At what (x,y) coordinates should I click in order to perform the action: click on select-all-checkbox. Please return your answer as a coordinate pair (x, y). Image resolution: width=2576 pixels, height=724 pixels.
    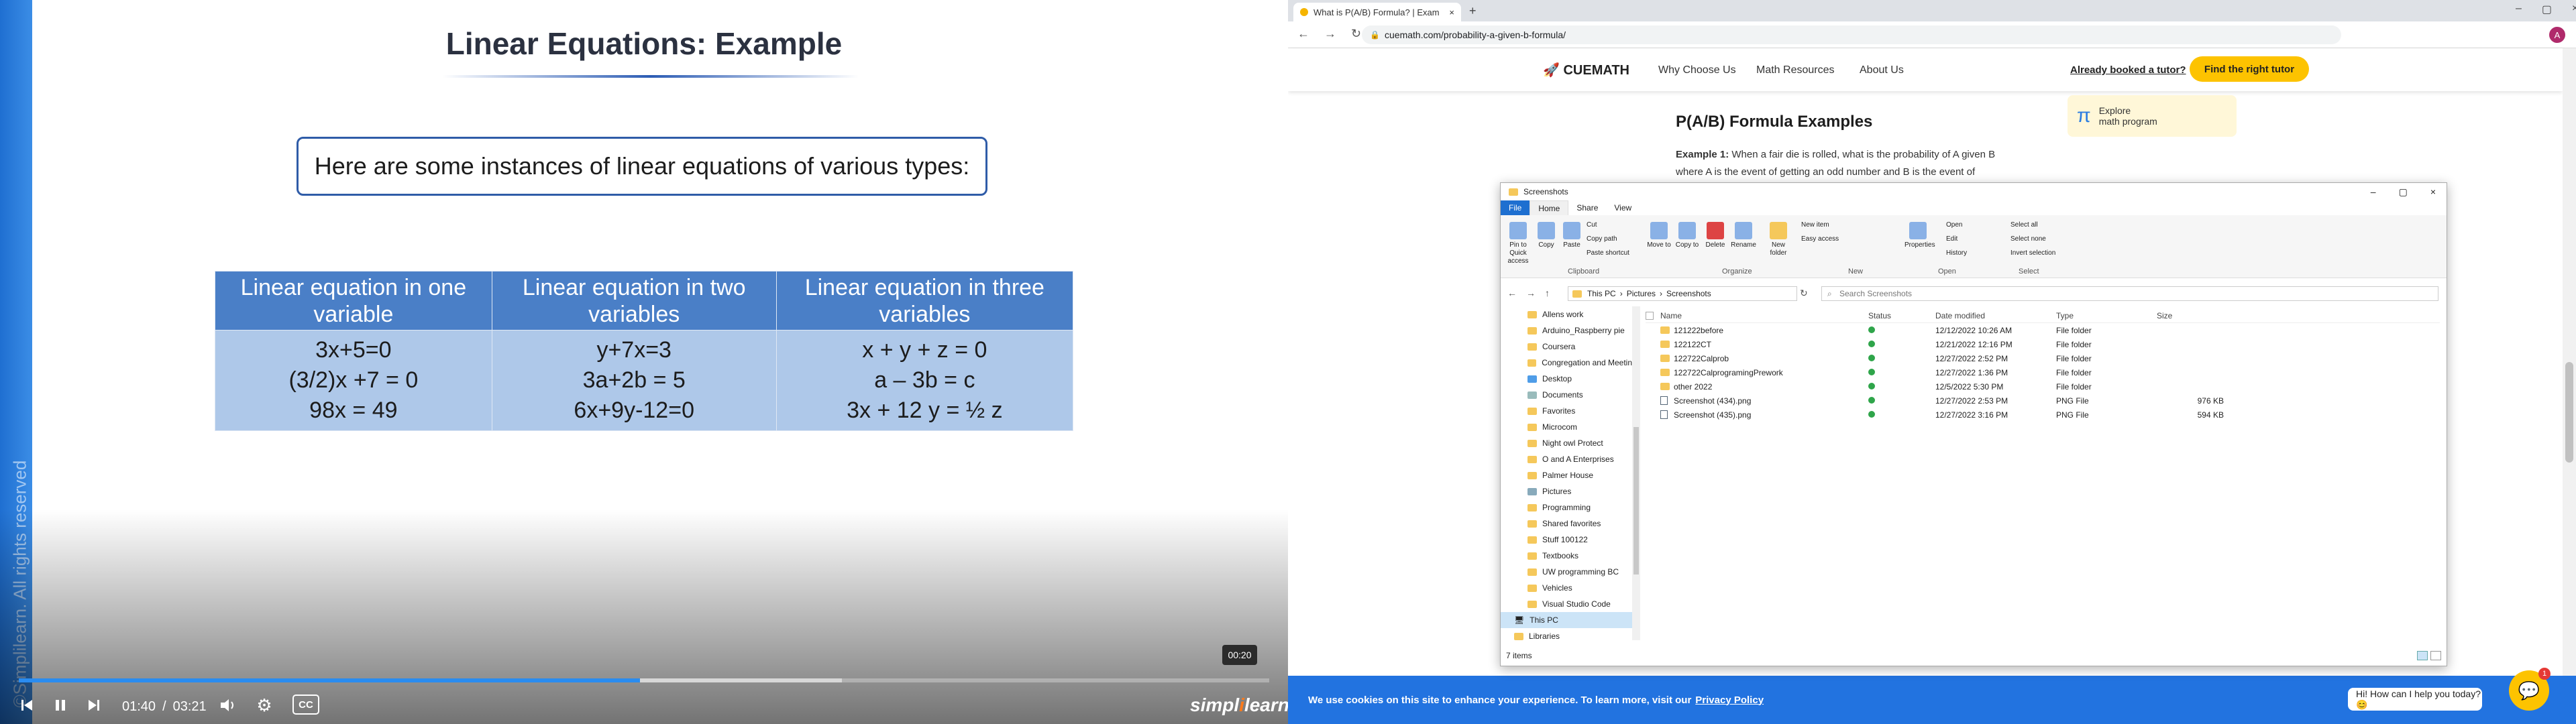
    Looking at the image, I should click on (1650, 316).